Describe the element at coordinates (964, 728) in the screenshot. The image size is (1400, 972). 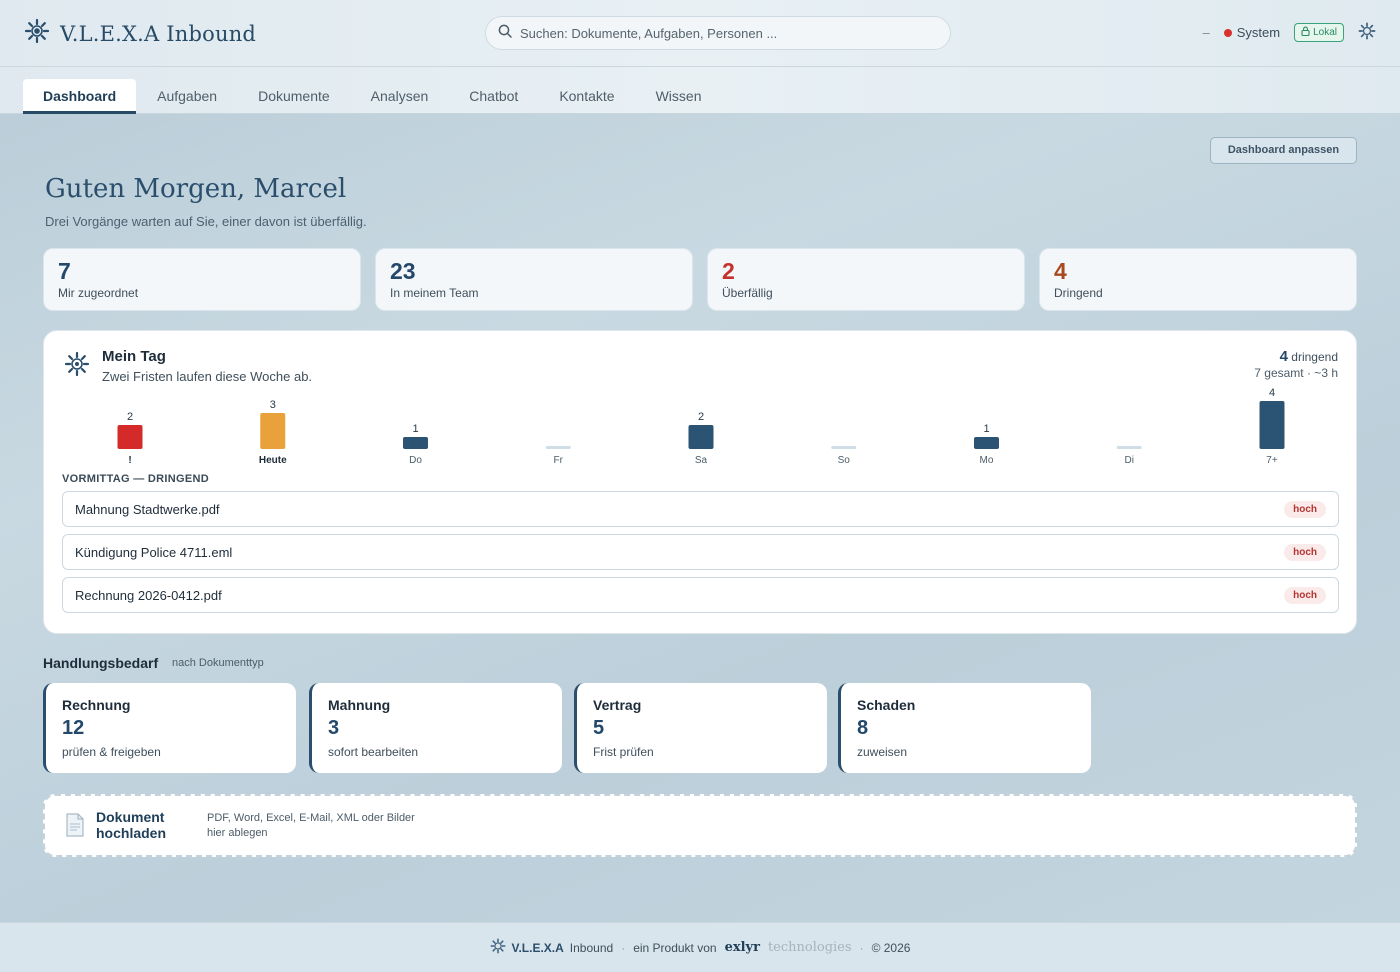
I see `doc-type-card-schaden: Schaden 8 zuweisen` at that location.